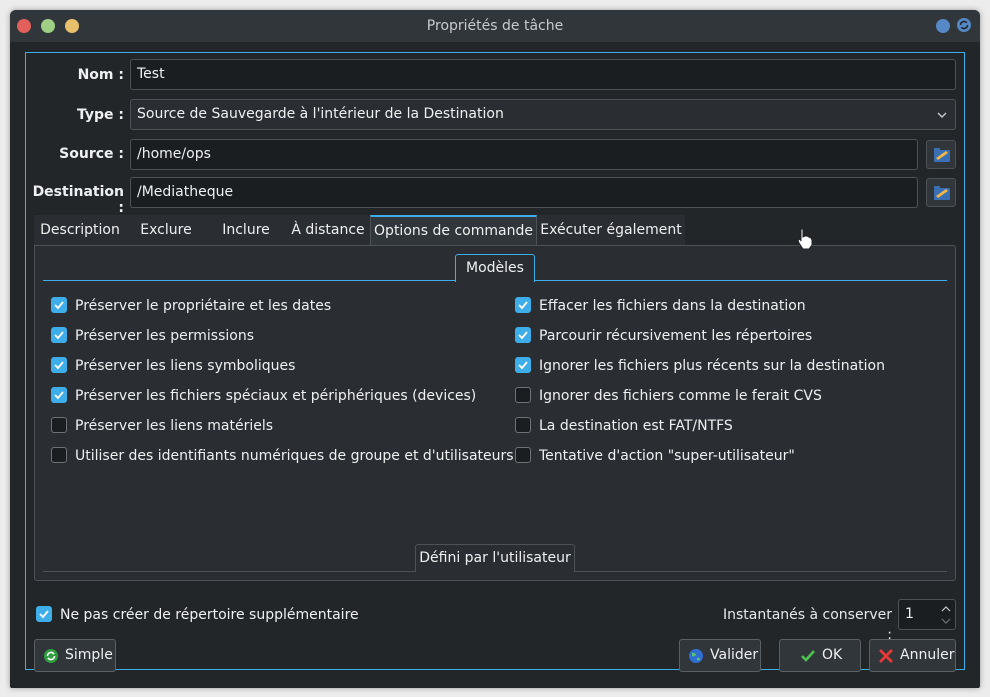 This screenshot has height=697, width=990. What do you see at coordinates (524, 154) in the screenshot?
I see `source-input: /home/ops` at bounding box center [524, 154].